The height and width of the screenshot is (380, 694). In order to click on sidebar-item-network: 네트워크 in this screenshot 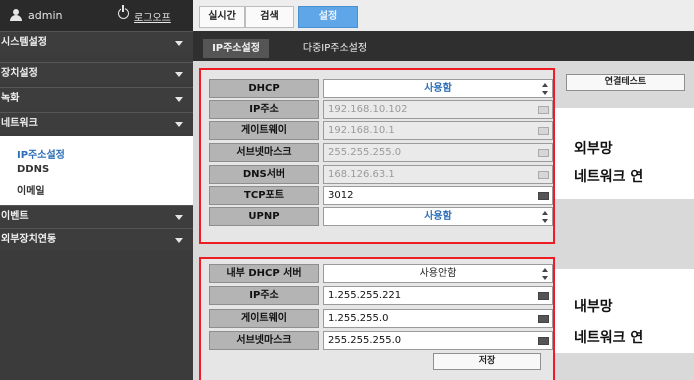, I will do `click(96, 123)`.